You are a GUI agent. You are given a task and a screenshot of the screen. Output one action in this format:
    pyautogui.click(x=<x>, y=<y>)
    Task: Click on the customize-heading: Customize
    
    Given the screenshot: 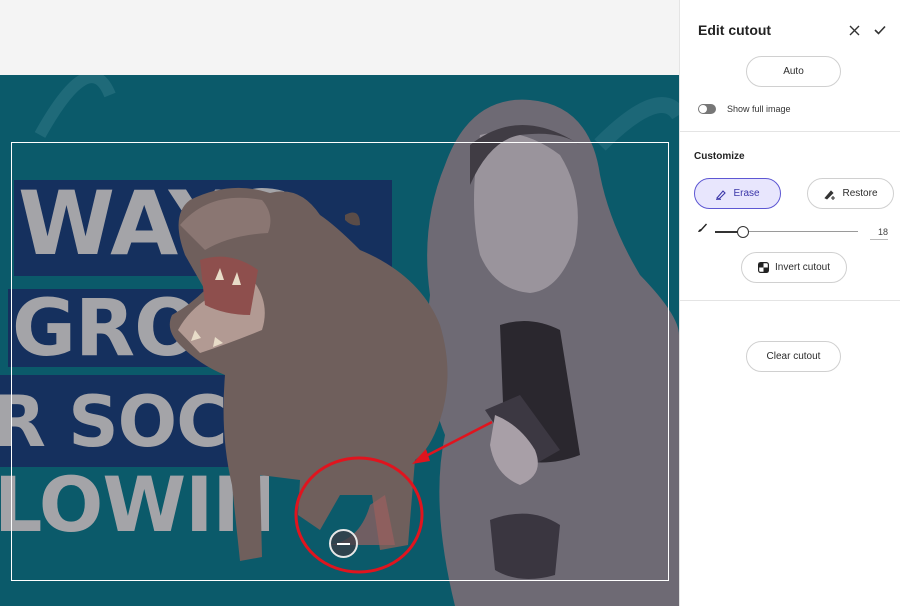 What is the action you would take?
    pyautogui.click(x=719, y=156)
    